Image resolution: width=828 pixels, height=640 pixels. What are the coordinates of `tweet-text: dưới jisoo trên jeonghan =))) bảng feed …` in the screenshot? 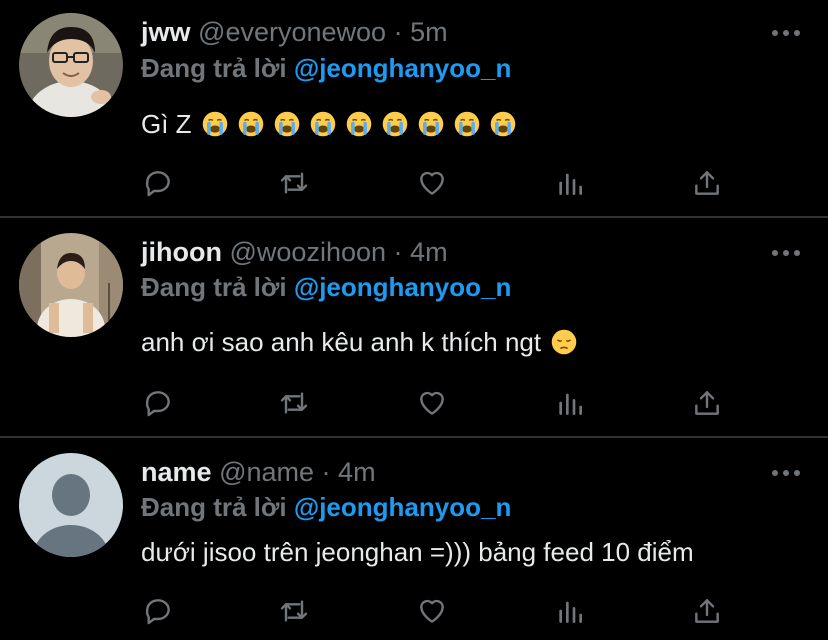 It's located at (417, 552).